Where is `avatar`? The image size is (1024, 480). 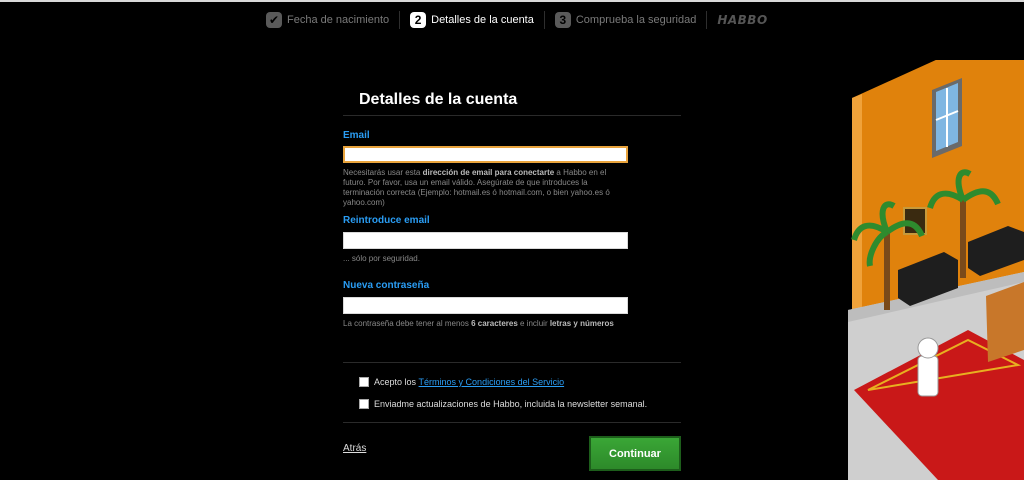
avatar is located at coordinates (928, 367).